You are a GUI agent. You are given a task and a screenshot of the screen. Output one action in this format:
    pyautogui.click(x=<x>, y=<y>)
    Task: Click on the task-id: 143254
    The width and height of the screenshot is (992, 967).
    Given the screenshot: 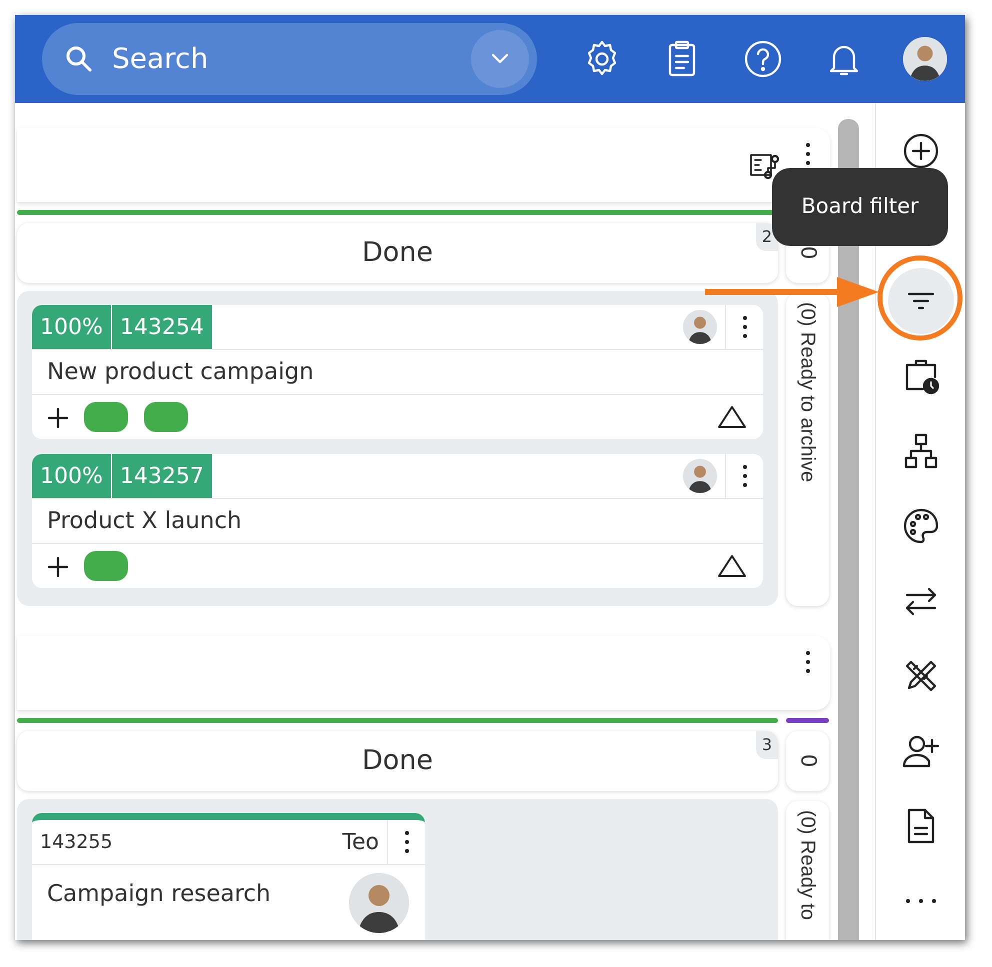 What is the action you would take?
    pyautogui.click(x=161, y=327)
    